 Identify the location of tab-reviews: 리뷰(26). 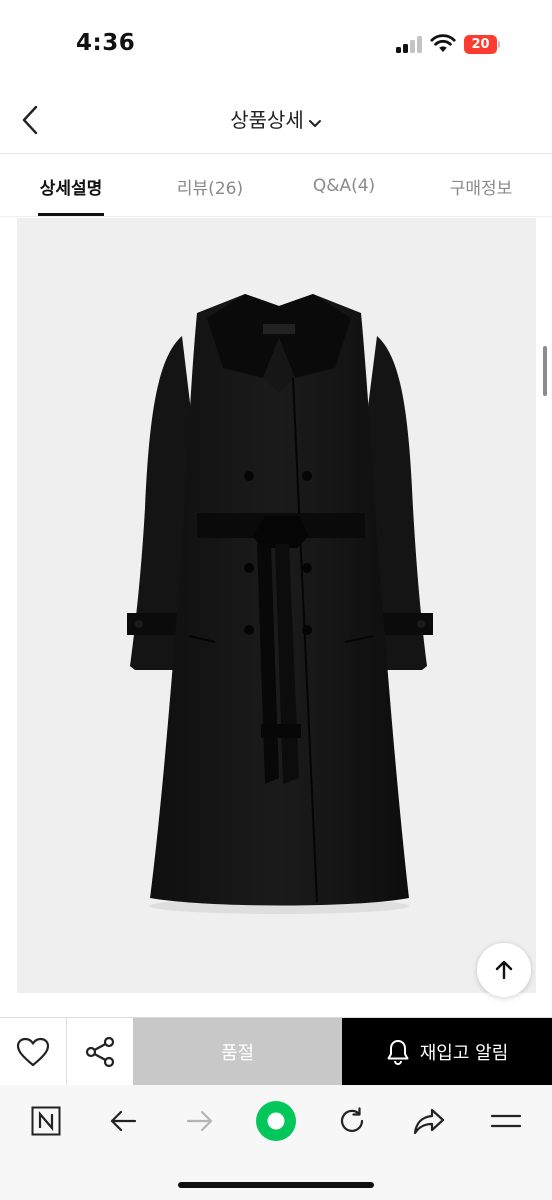
(210, 186).